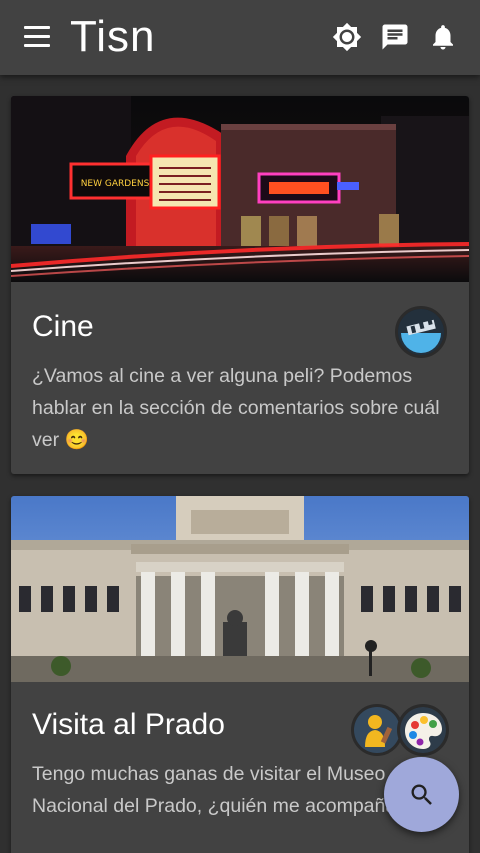 This screenshot has width=480, height=853. I want to click on svg-text: NEW GARDENS, so click(115, 184).